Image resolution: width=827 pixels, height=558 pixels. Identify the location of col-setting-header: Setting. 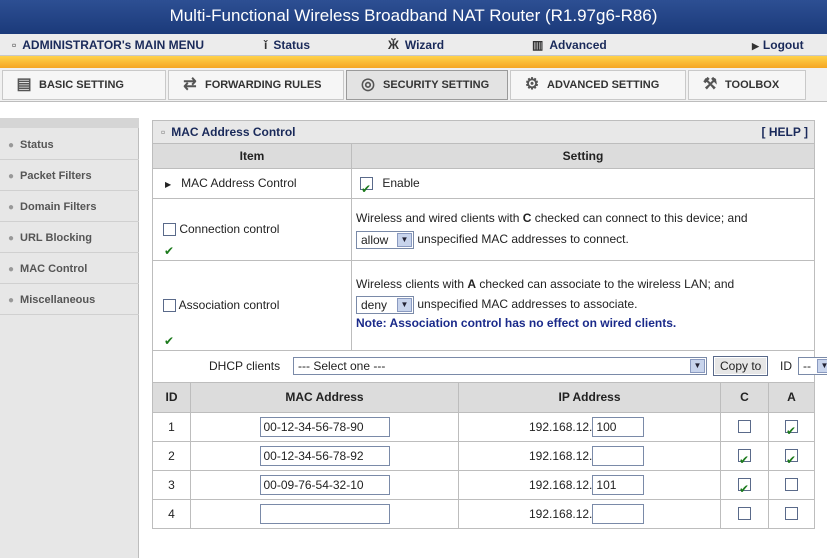
(583, 156).